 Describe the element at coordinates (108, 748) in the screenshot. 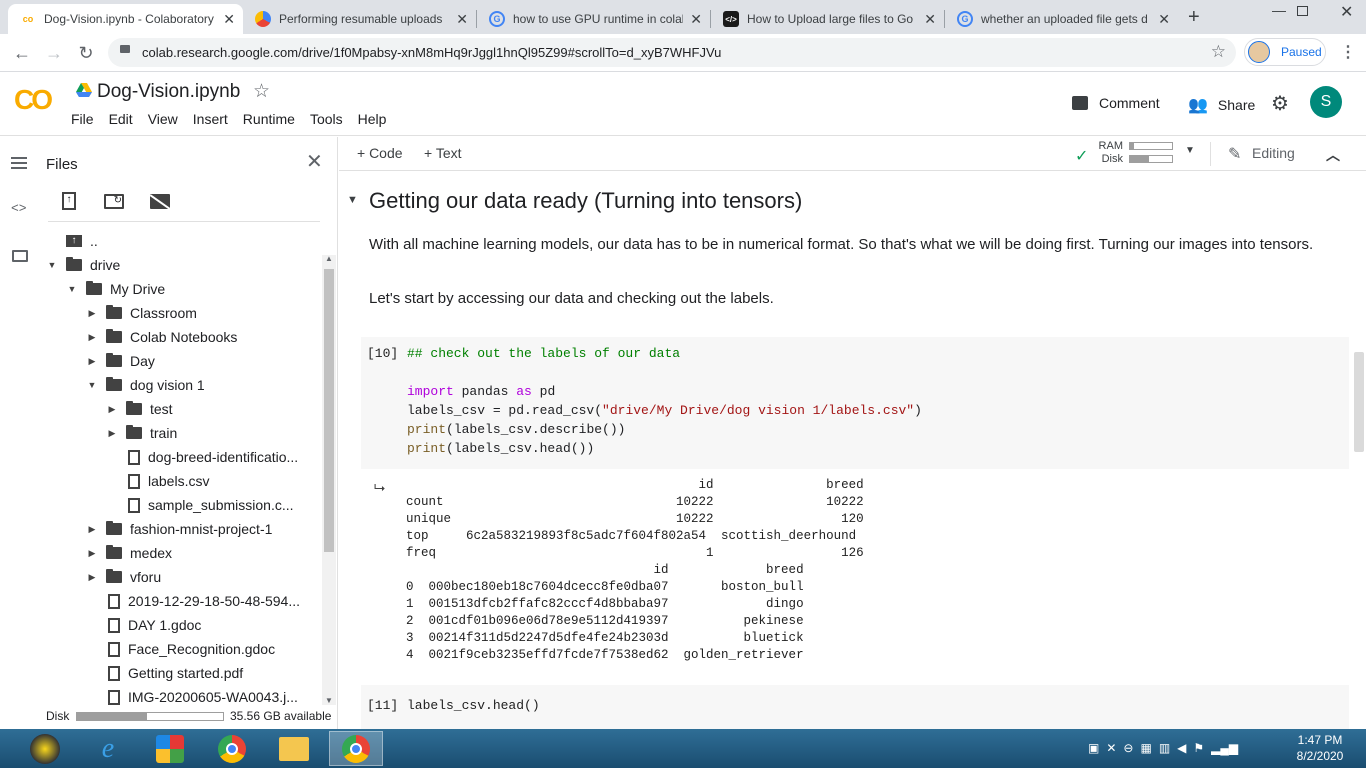

I see `ie-icon: e` at that location.